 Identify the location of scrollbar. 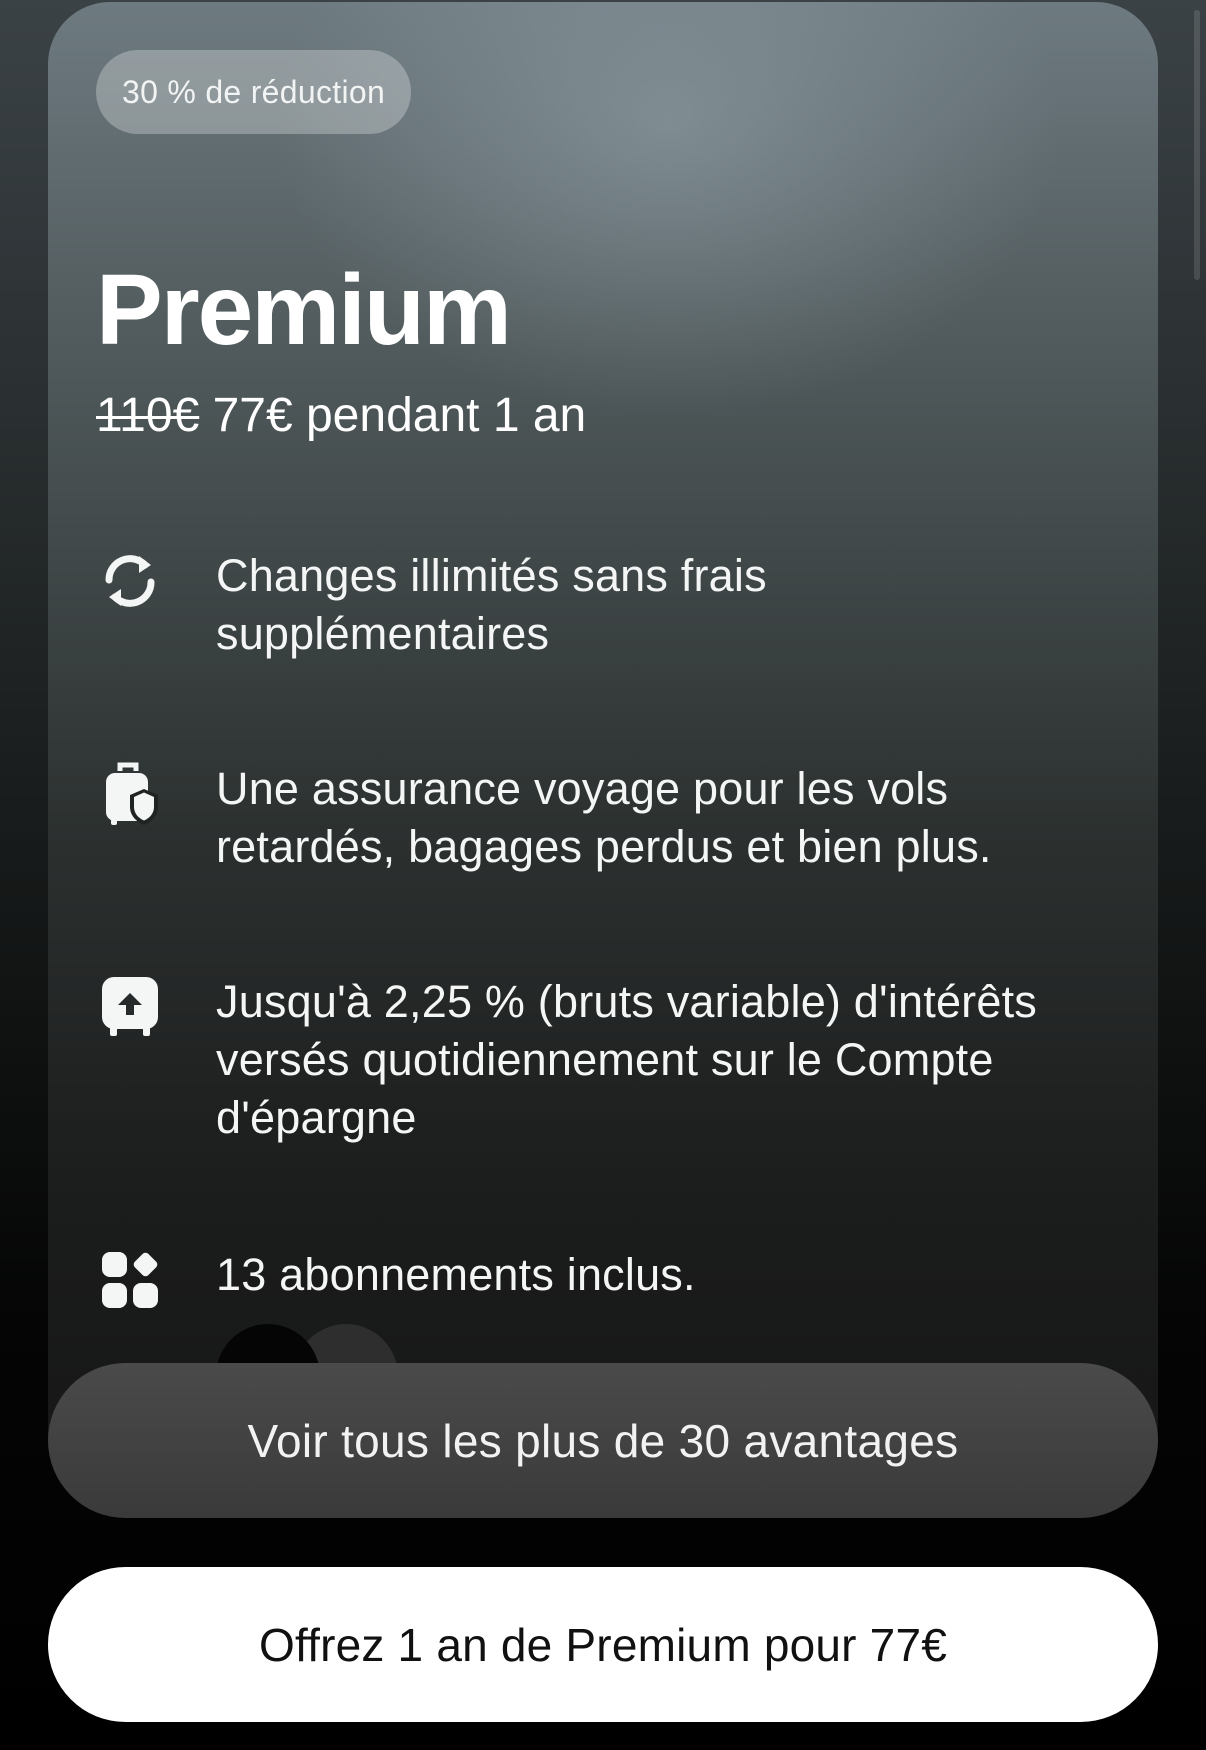
(1197, 145).